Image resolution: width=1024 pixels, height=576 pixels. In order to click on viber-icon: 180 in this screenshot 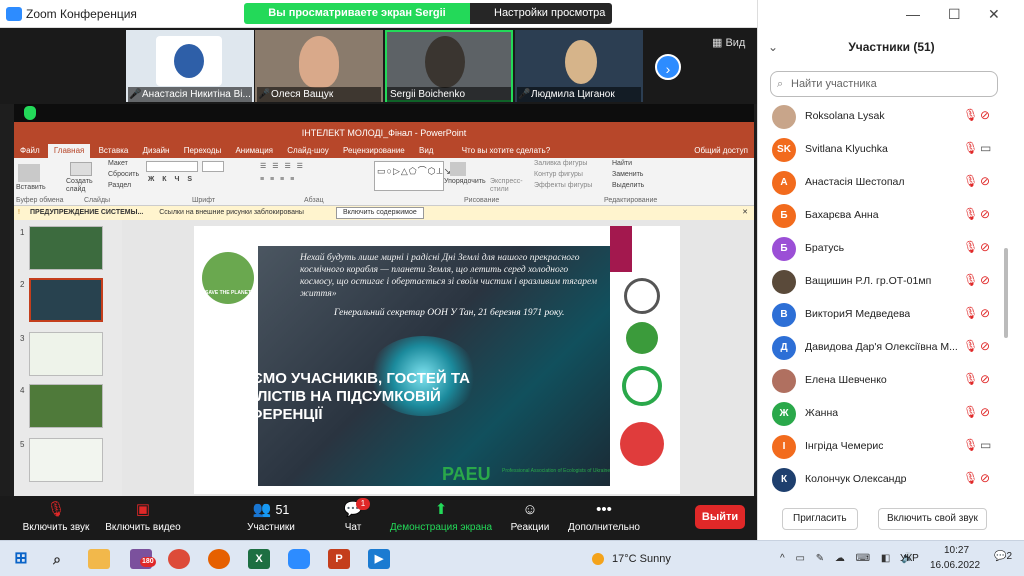, I will do `click(143, 559)`.